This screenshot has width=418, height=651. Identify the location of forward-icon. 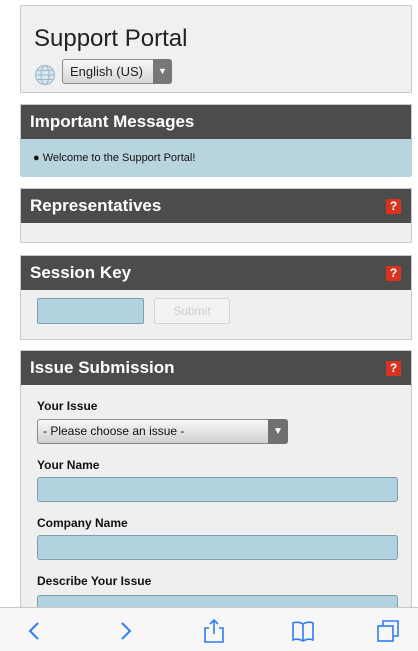
(125, 631).